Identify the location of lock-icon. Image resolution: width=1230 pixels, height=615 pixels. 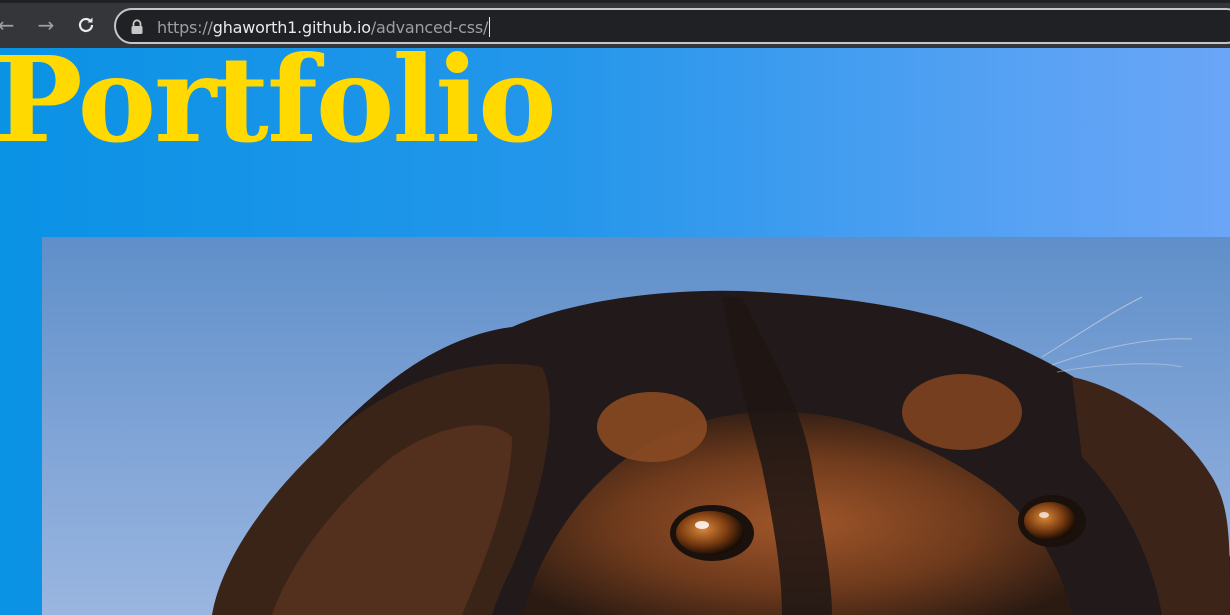
(137, 26).